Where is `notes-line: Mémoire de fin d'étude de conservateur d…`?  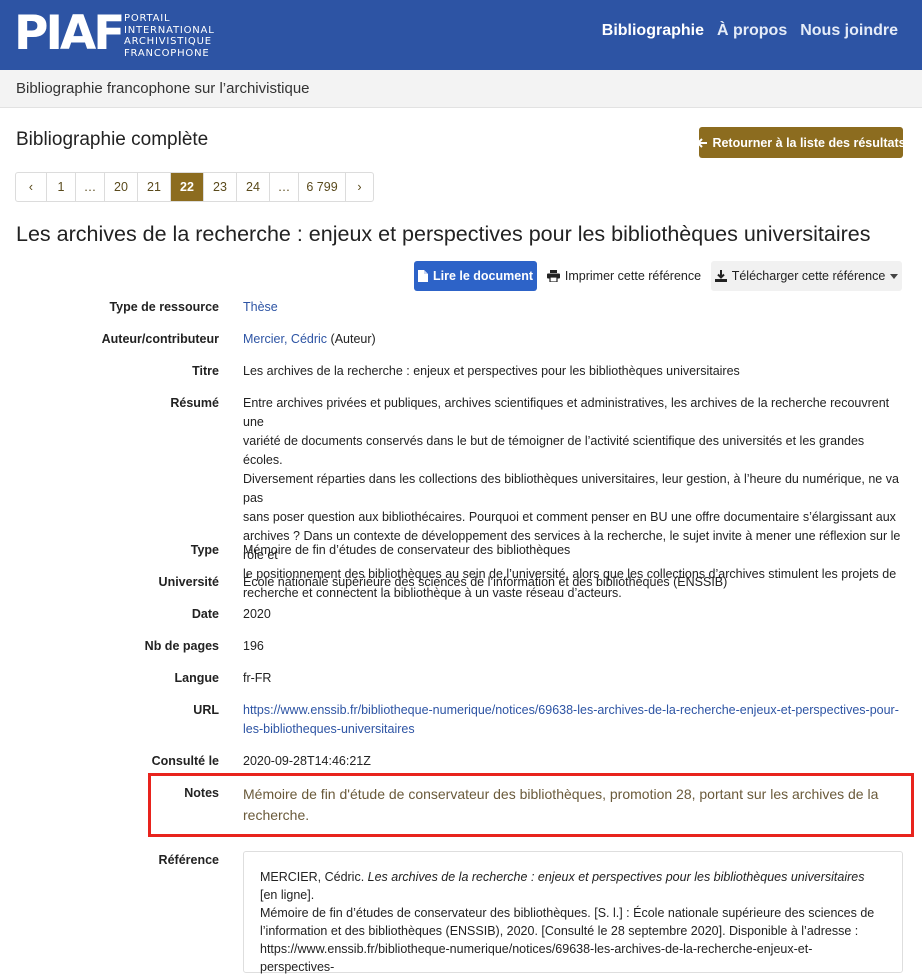
notes-line: Mémoire de fin d'étude de conservateur d… is located at coordinates (561, 794).